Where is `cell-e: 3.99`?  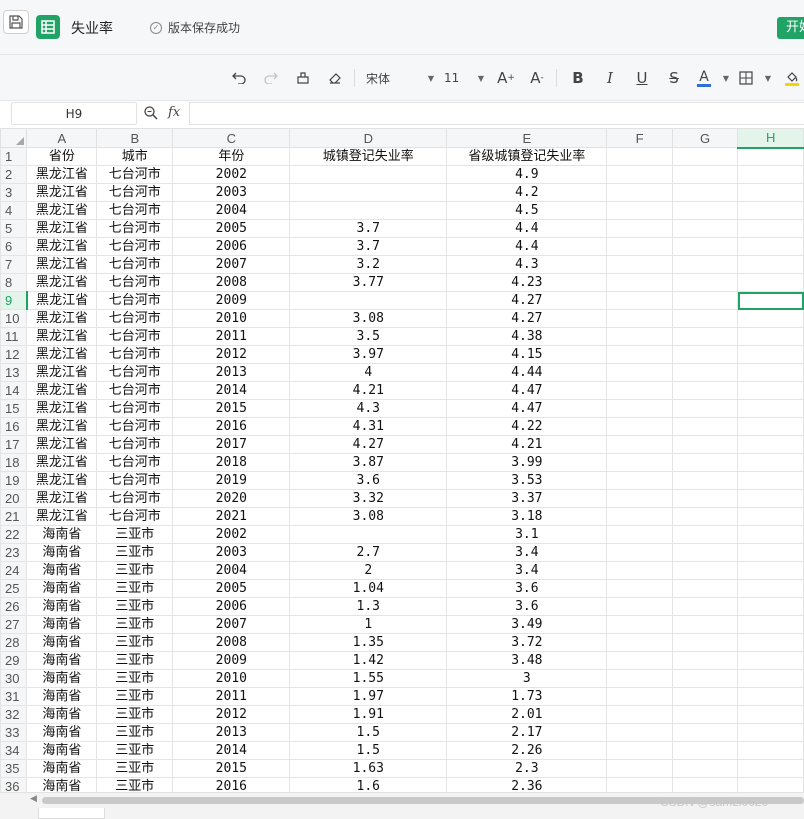
cell-e: 3.99 is located at coordinates (527, 462).